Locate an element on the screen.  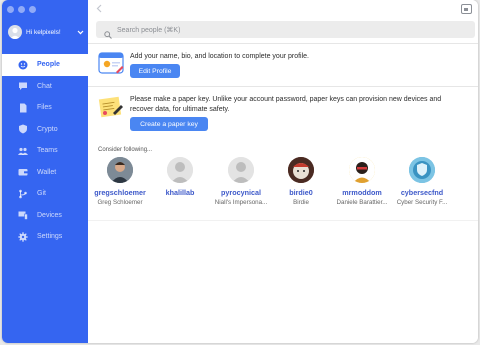
chat-icon is located at coordinates (23, 86).